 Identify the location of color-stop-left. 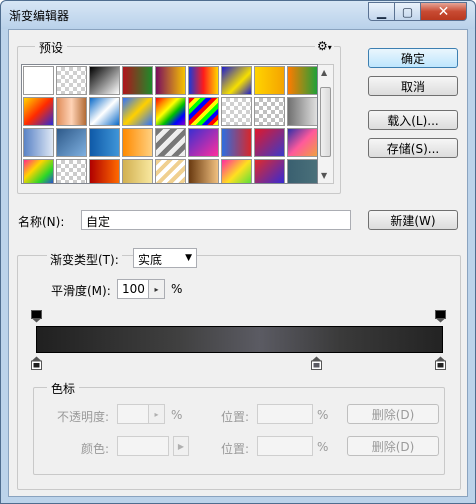
(36, 363).